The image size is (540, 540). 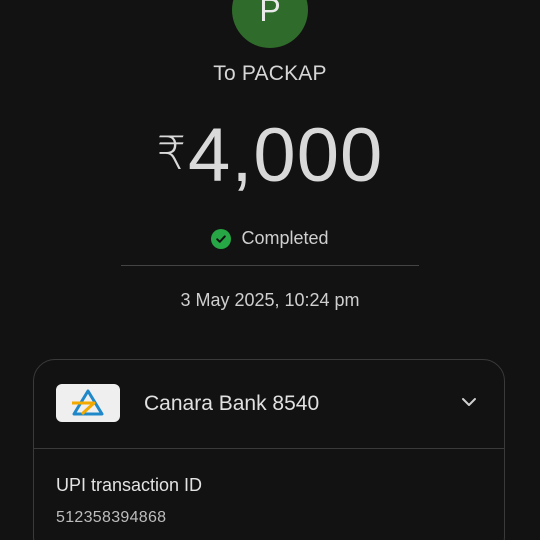 What do you see at coordinates (129, 485) in the screenshot?
I see `upi-transaction-id-label: UPI transaction ID` at bounding box center [129, 485].